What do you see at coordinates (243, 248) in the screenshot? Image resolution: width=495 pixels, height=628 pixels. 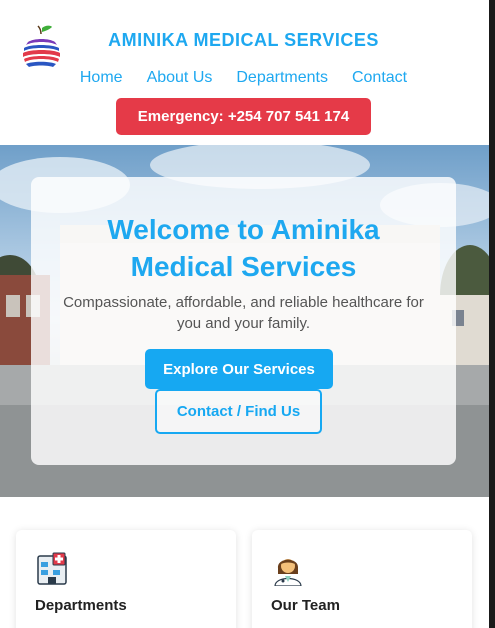 I see `hero-title: Welcome to Aminika Medical Services` at bounding box center [243, 248].